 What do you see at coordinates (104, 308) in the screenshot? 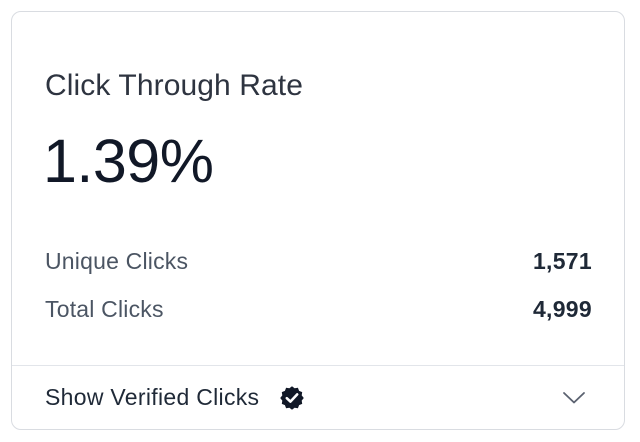
I see `stat-label: Total Clicks` at bounding box center [104, 308].